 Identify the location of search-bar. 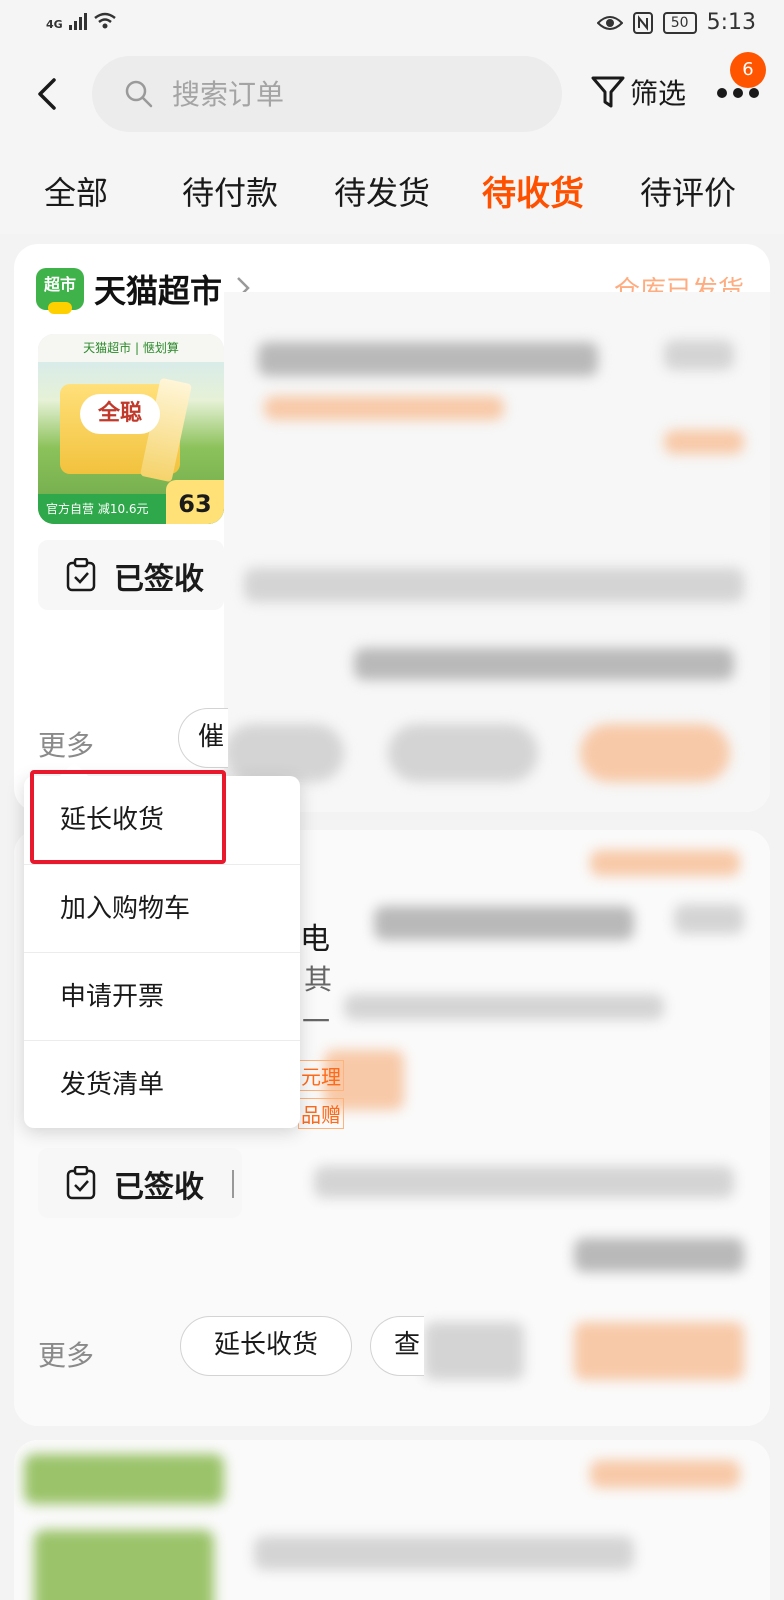
(327, 94).